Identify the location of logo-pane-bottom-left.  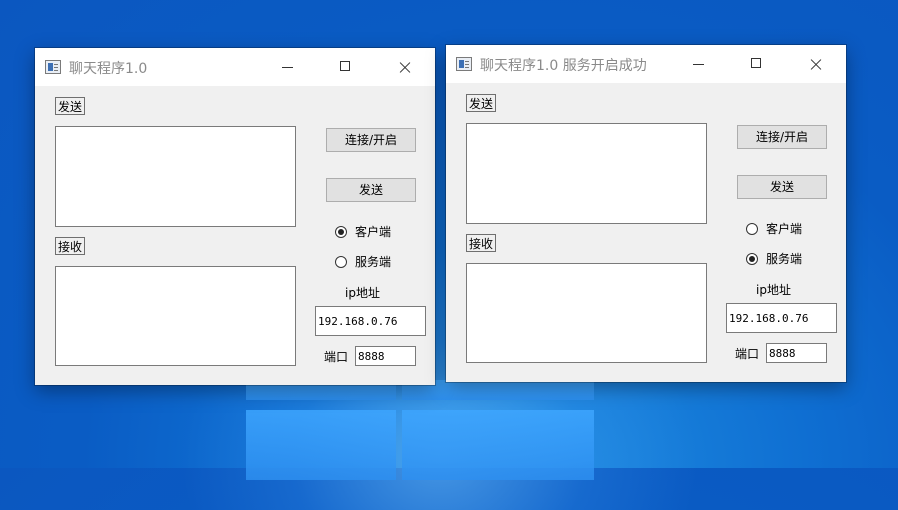
(321, 445).